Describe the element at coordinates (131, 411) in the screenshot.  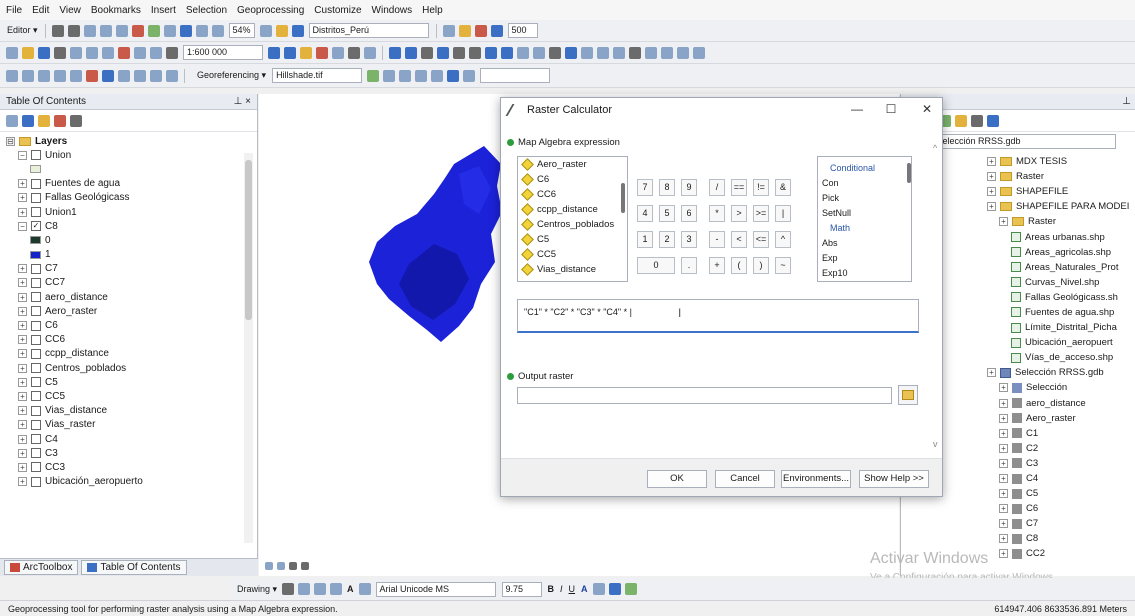
I see `layer-item: + Vias_distance` at that location.